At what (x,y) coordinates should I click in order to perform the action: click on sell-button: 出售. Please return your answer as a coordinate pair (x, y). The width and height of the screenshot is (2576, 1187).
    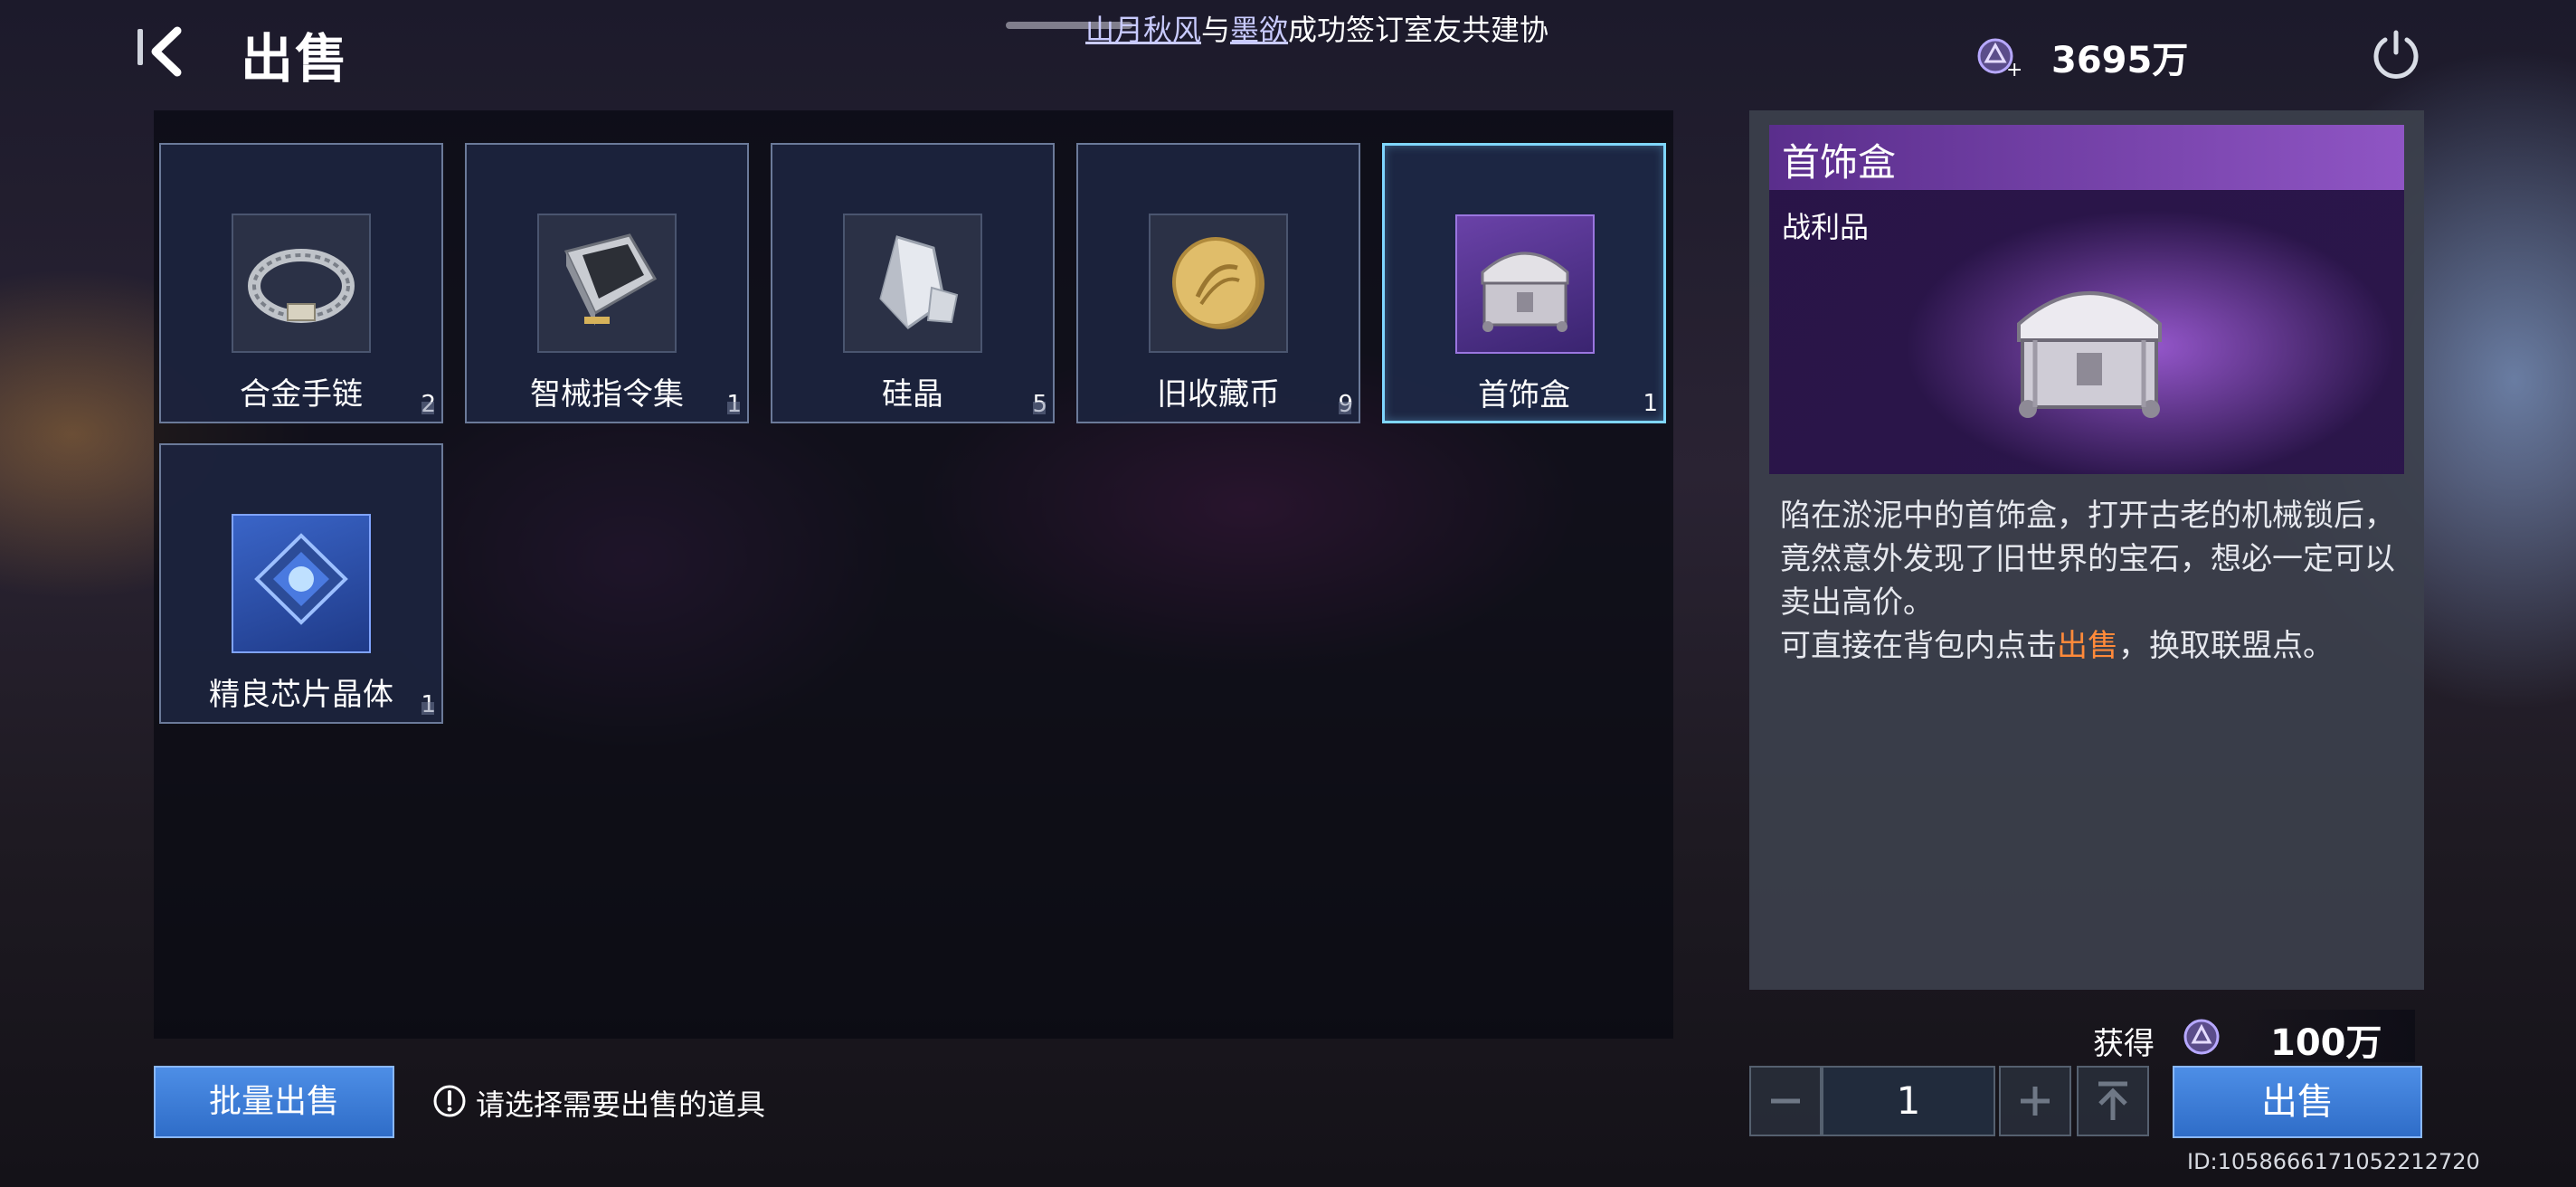
    Looking at the image, I should click on (2297, 1102).